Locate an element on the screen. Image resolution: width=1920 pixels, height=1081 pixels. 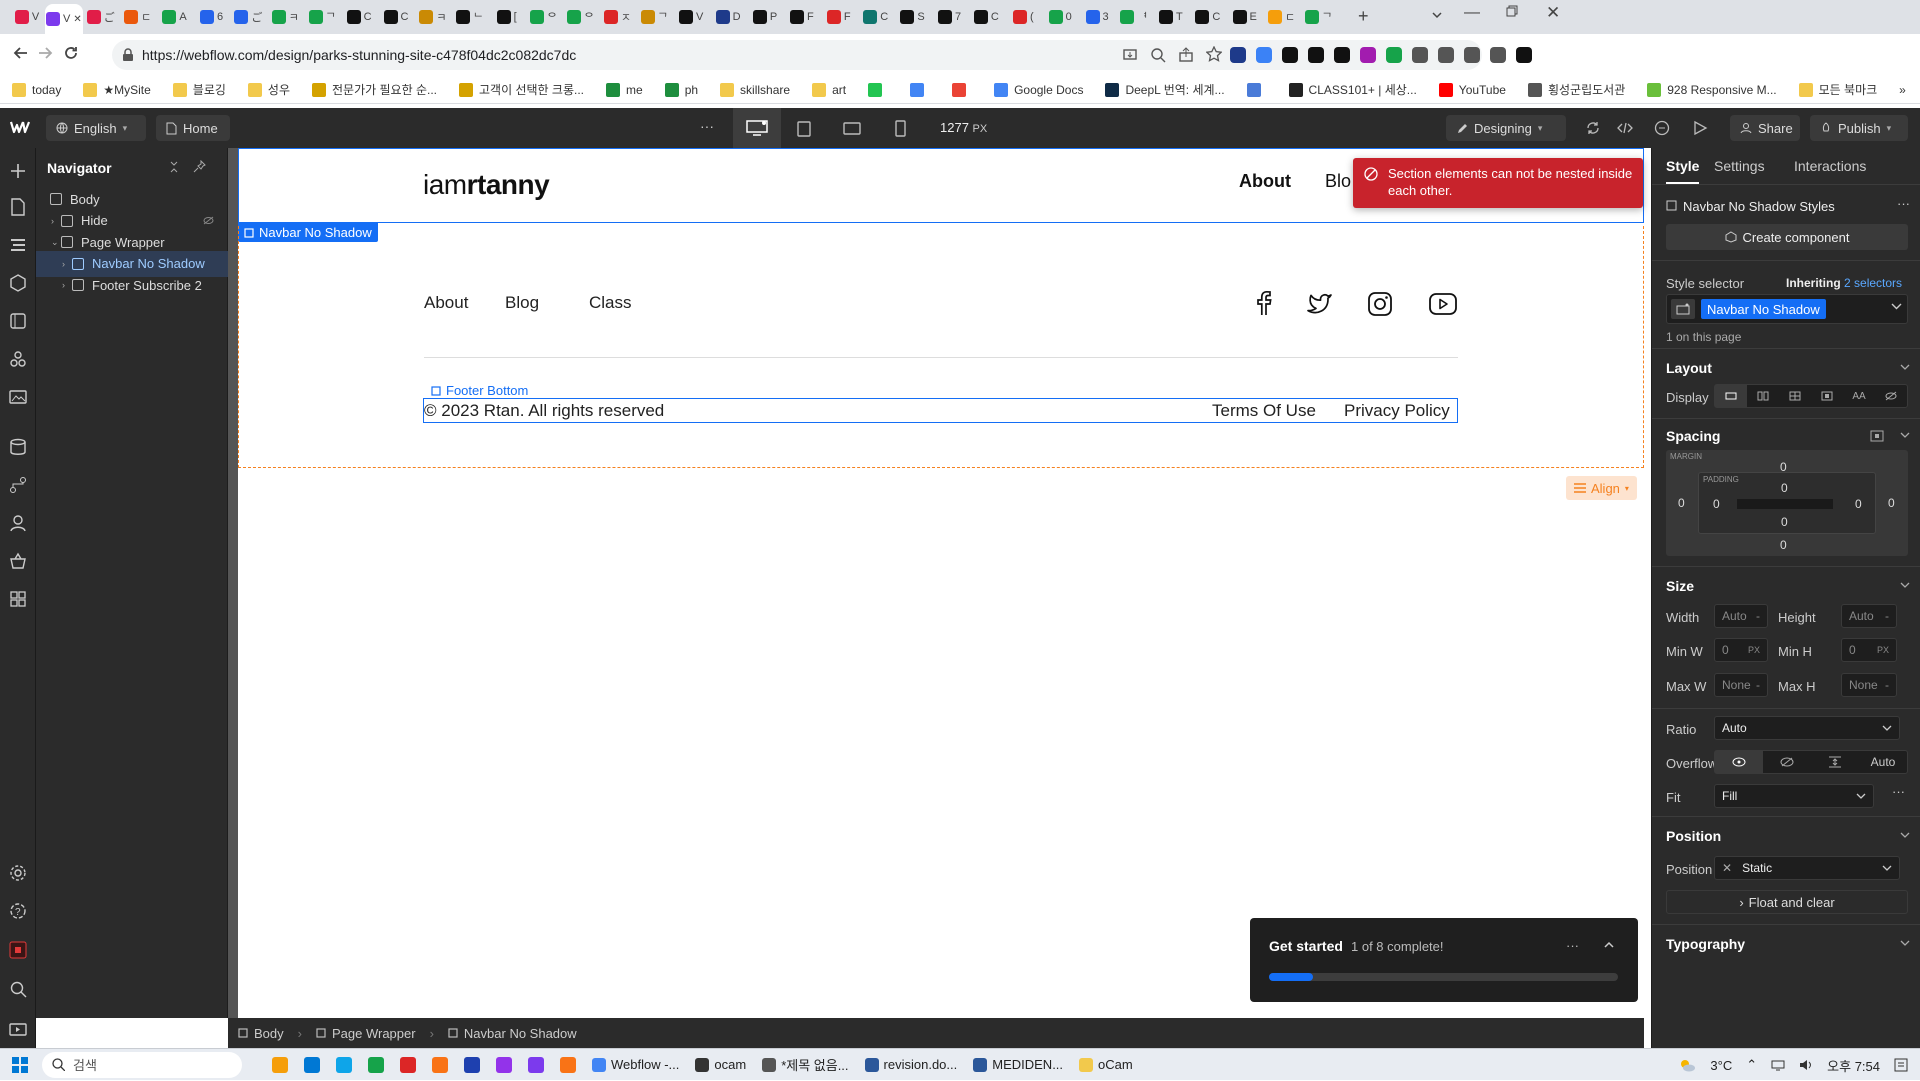
settings-gear-icon is located at coordinates (18, 873).